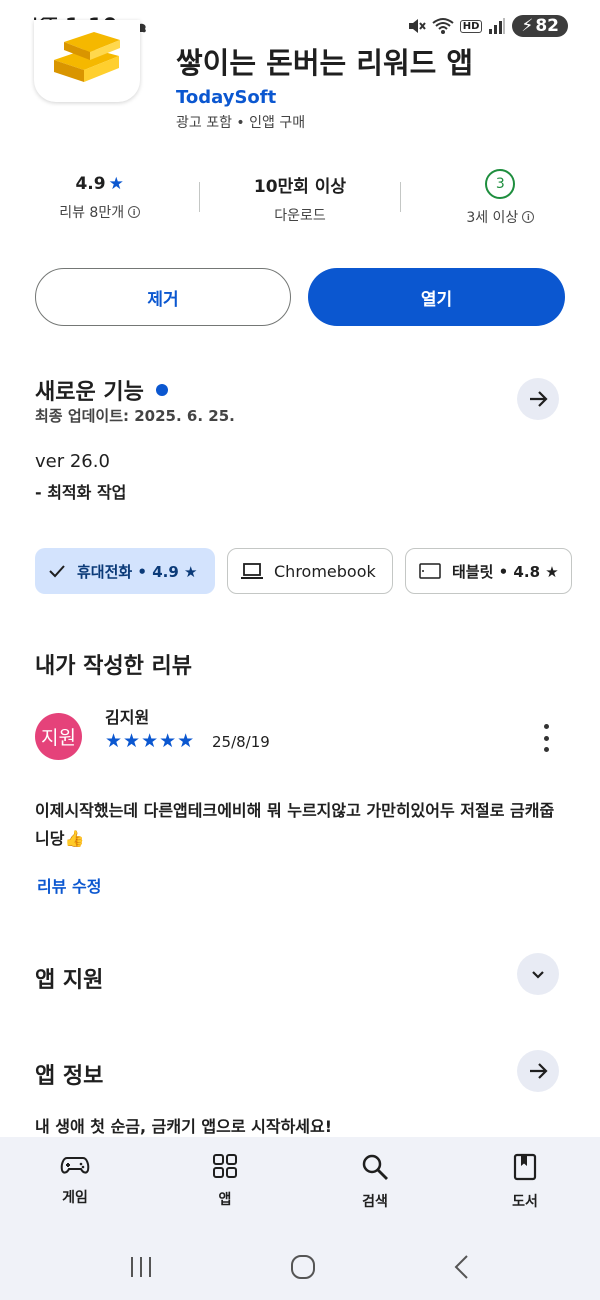 The image size is (600, 1300). Describe the element at coordinates (252, 571) in the screenshot. I see `laptop-icon` at that location.